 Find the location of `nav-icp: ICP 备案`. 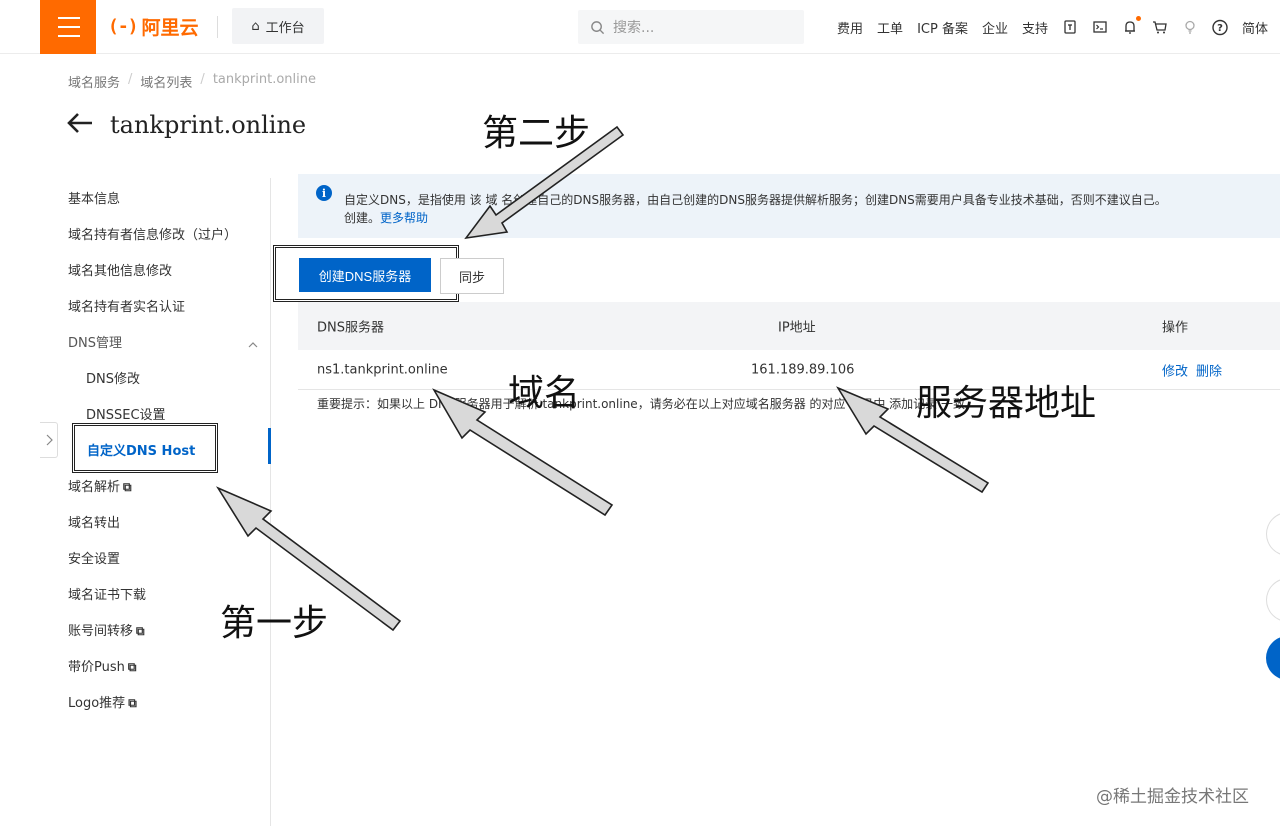

nav-icp: ICP 备案 is located at coordinates (942, 27).